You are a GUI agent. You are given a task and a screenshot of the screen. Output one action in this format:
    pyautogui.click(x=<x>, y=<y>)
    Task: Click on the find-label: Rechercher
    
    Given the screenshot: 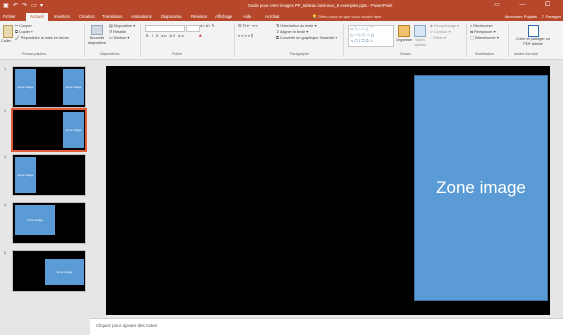 What is the action you would take?
    pyautogui.click(x=483, y=26)
    